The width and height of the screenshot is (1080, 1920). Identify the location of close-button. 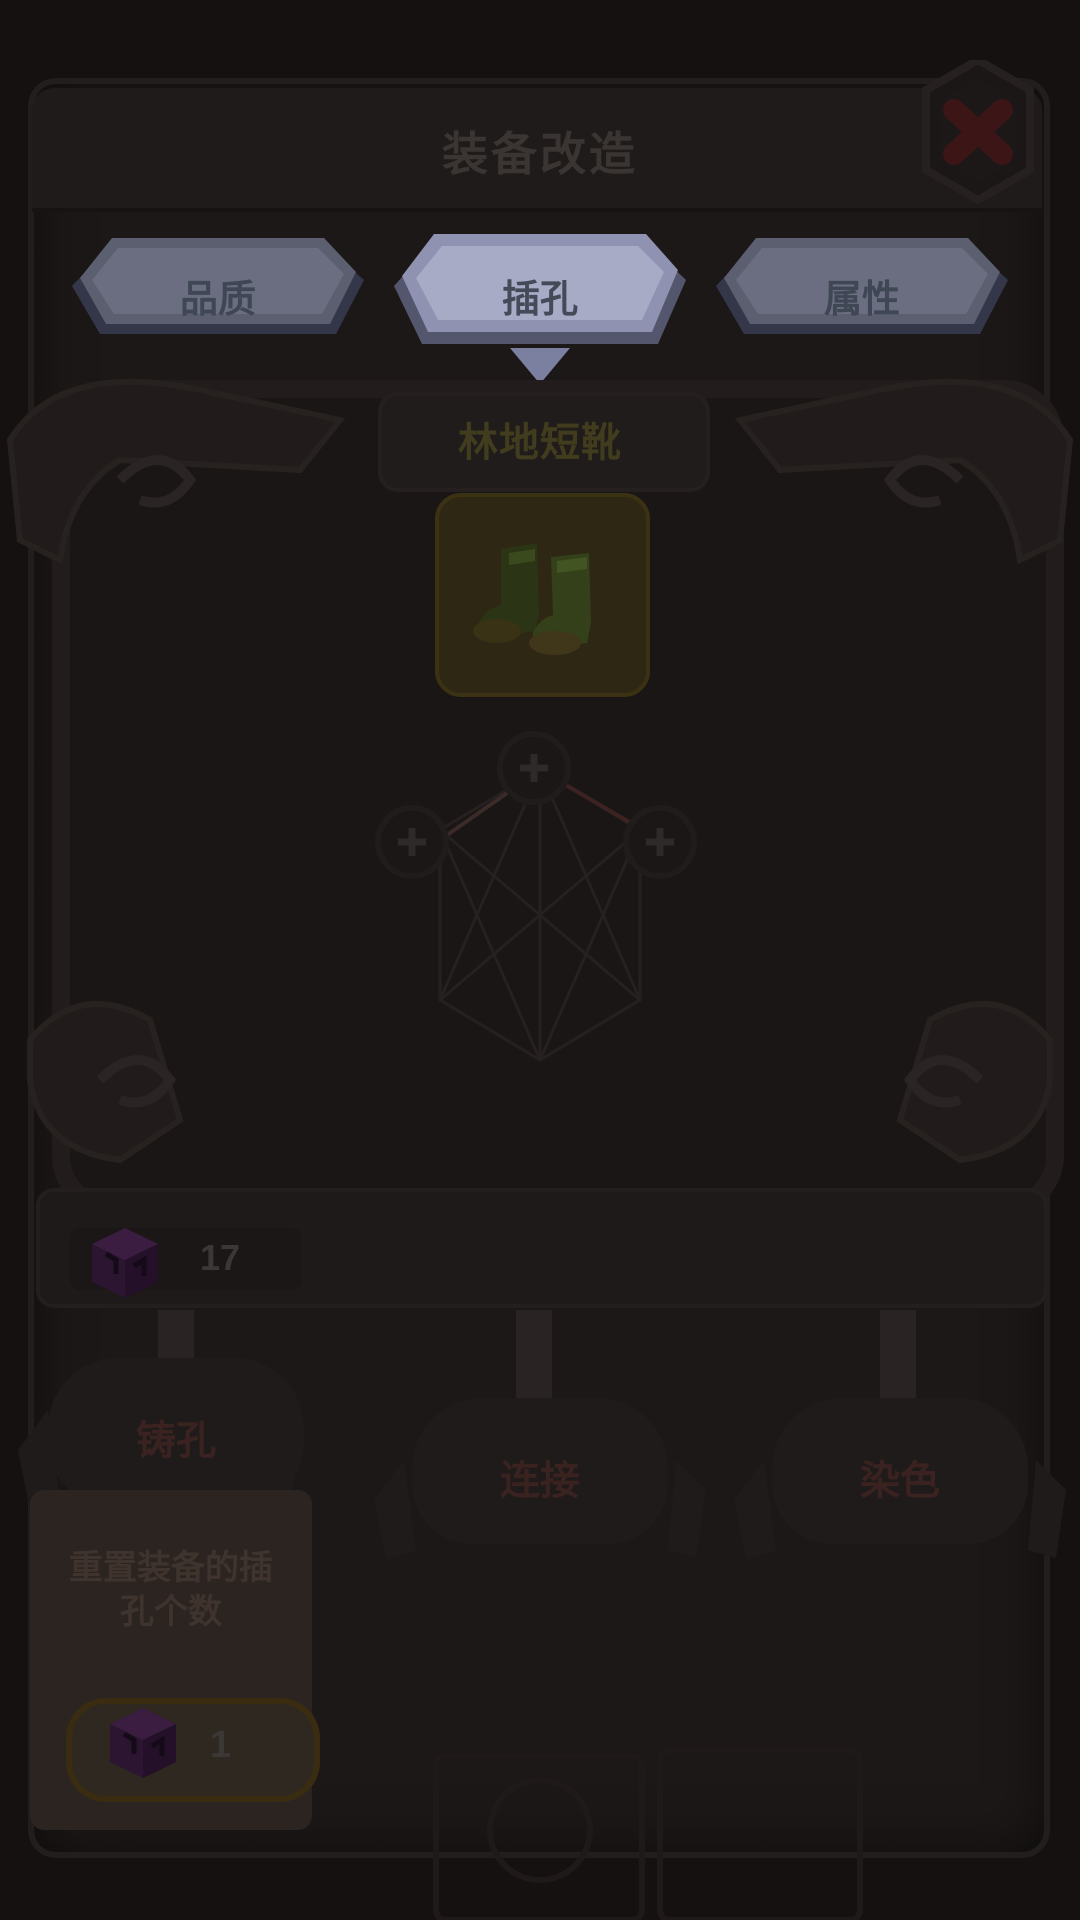
(978, 132).